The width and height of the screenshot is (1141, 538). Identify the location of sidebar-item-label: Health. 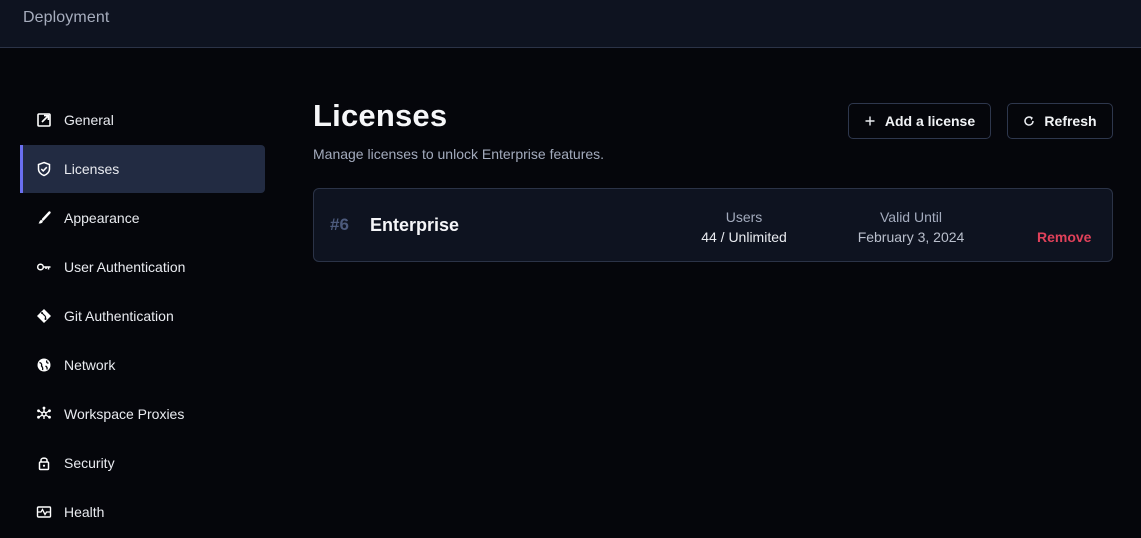
(84, 512).